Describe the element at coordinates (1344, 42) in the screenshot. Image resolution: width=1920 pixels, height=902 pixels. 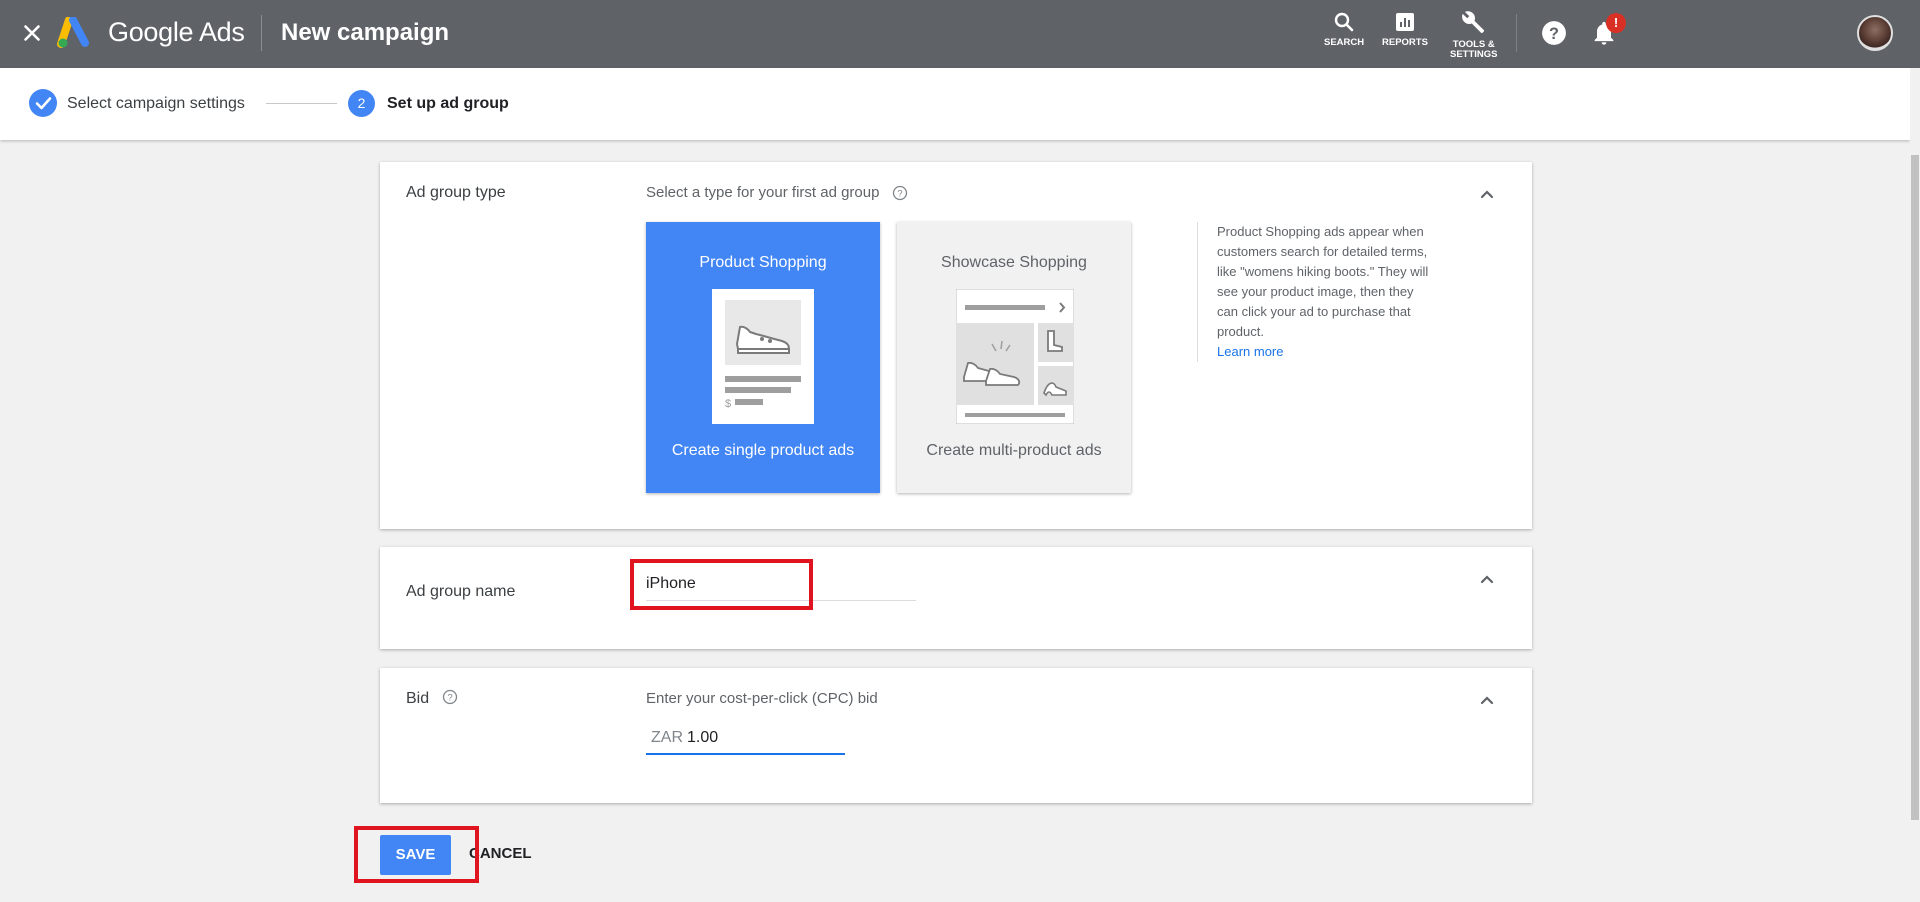
I see `search-tool-label: SEARCH` at that location.